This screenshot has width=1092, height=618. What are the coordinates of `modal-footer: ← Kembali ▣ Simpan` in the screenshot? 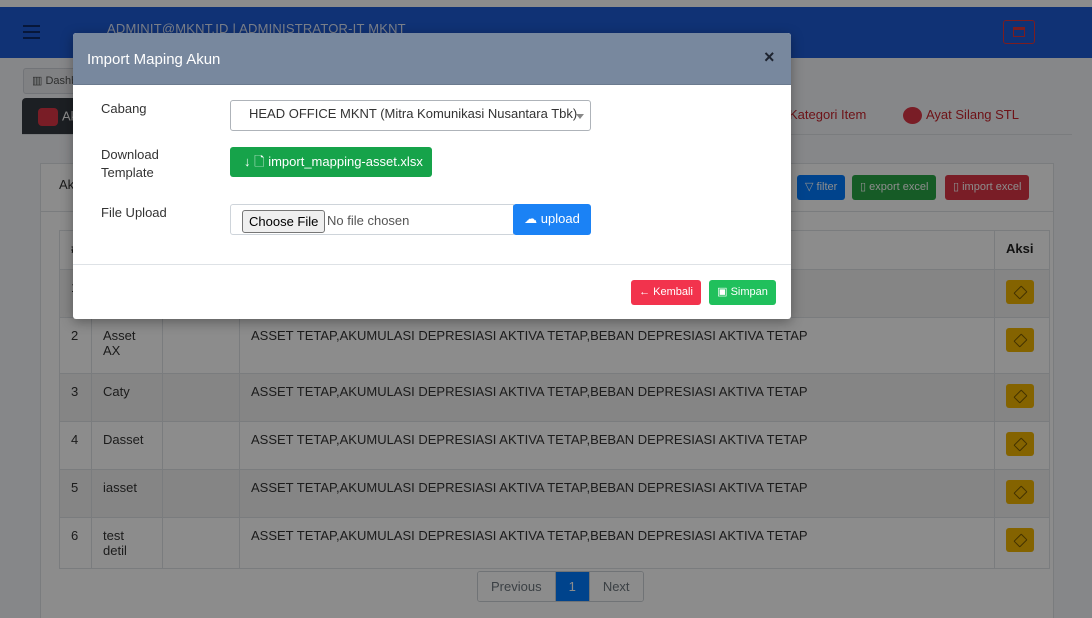 It's located at (432, 291).